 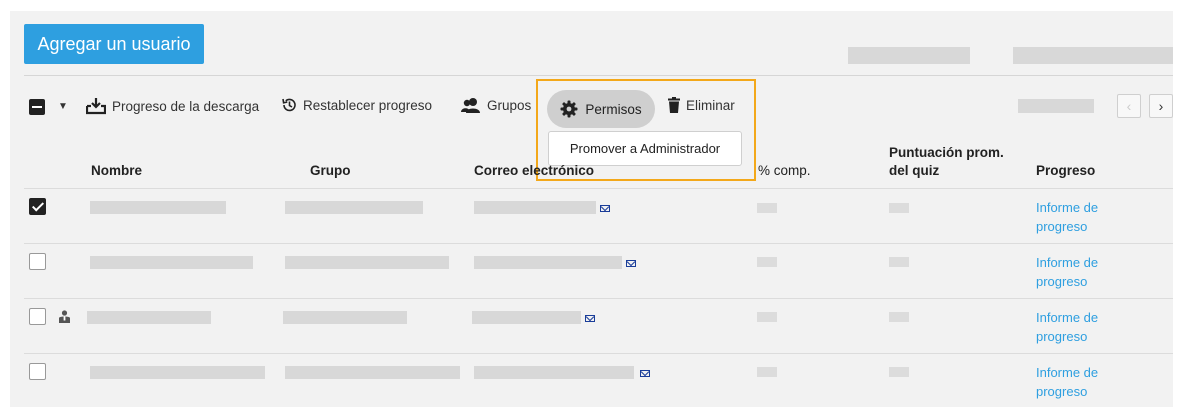 What do you see at coordinates (116, 171) in the screenshot?
I see `column-header-nombre: Nombre` at bounding box center [116, 171].